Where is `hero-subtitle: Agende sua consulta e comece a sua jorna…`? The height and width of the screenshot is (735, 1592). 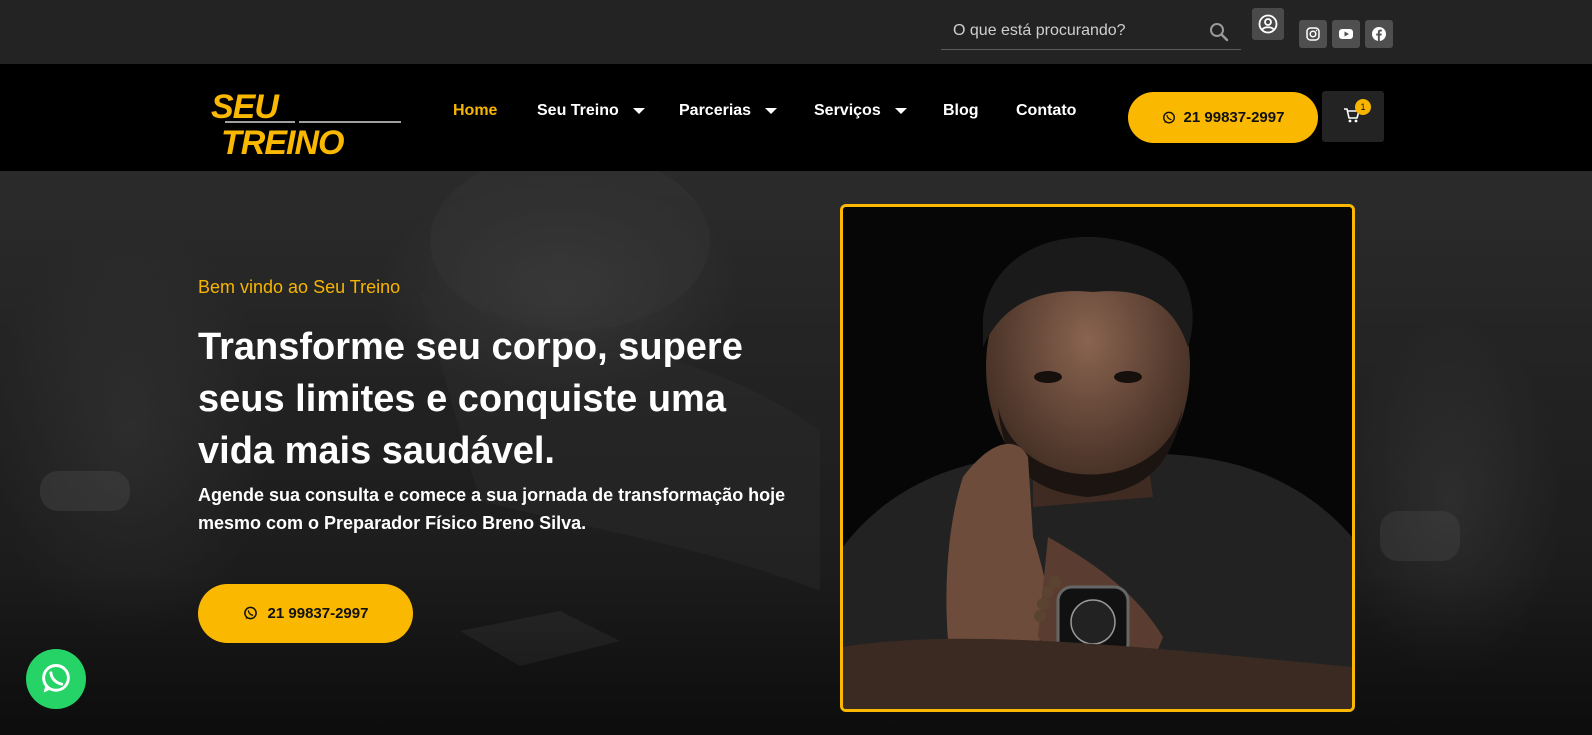 hero-subtitle: Agende sua consulta e comece a sua jorna… is located at coordinates (492, 509).